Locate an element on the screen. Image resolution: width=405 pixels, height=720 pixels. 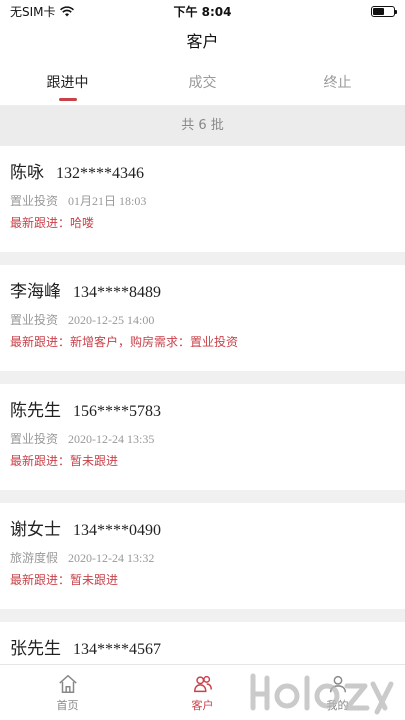
customer-name: 陈咏 is located at coordinates (27, 173).